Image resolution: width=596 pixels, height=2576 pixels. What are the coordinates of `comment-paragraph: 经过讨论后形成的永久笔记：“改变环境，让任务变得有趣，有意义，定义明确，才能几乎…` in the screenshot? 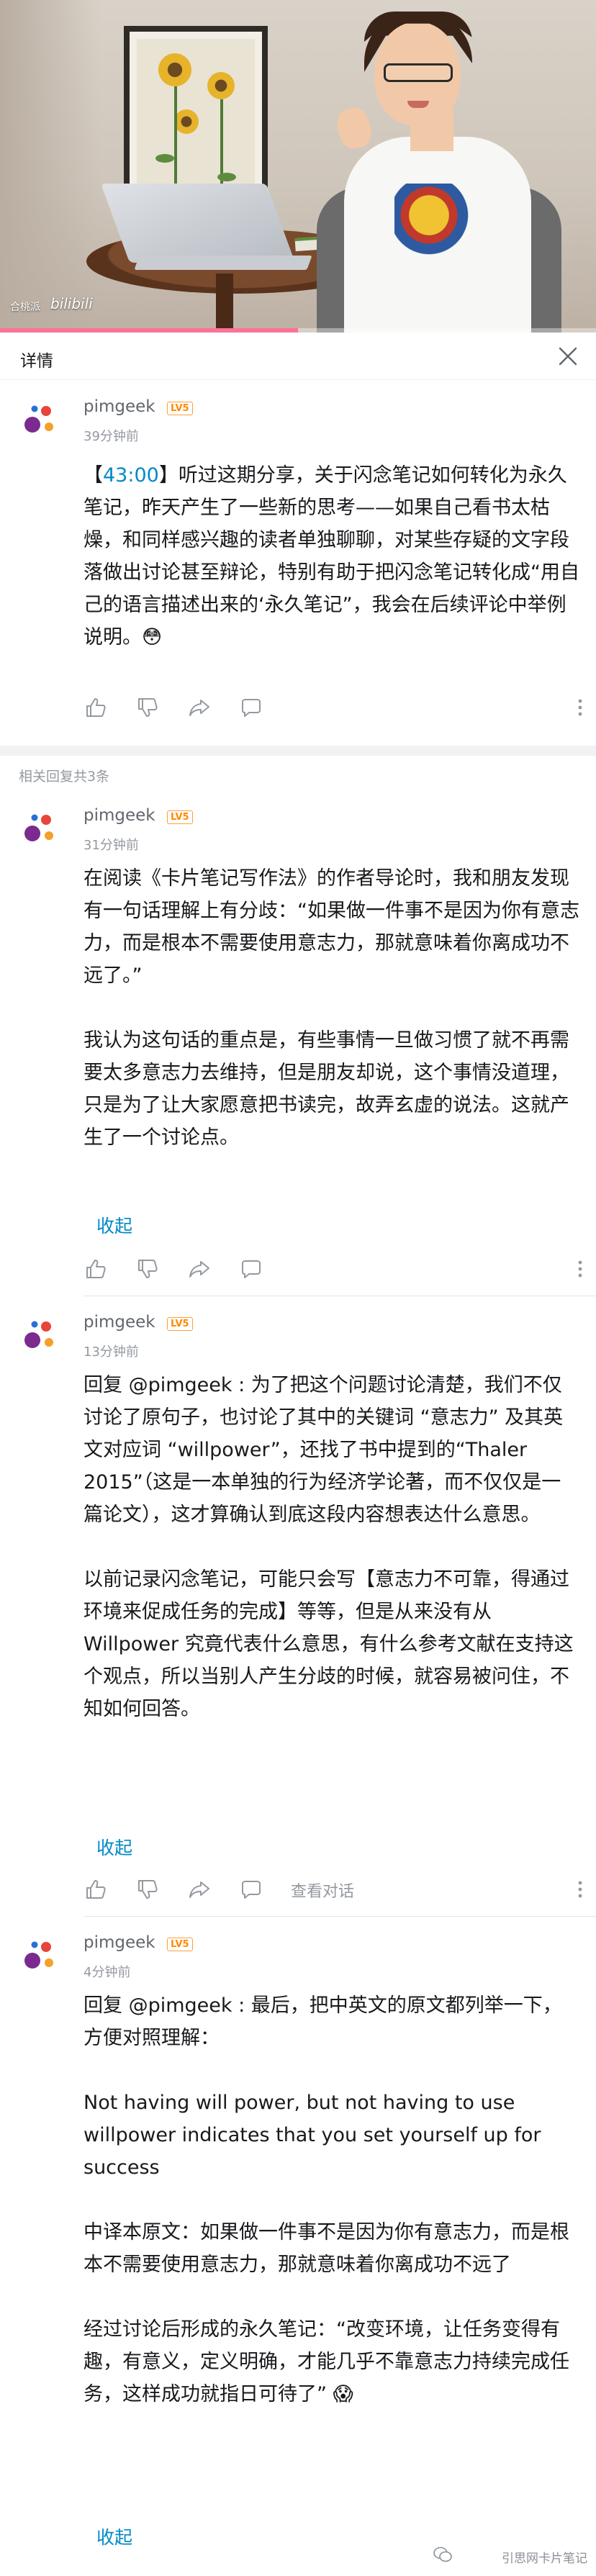 It's located at (326, 2361).